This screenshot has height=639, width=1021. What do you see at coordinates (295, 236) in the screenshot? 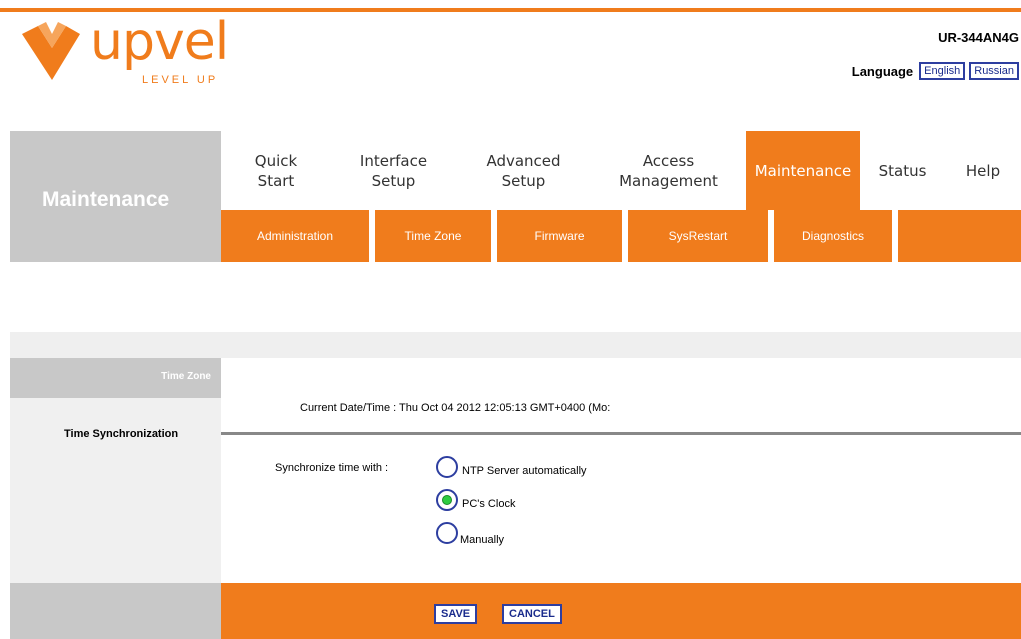
I see `subtab-administration: Administration` at bounding box center [295, 236].